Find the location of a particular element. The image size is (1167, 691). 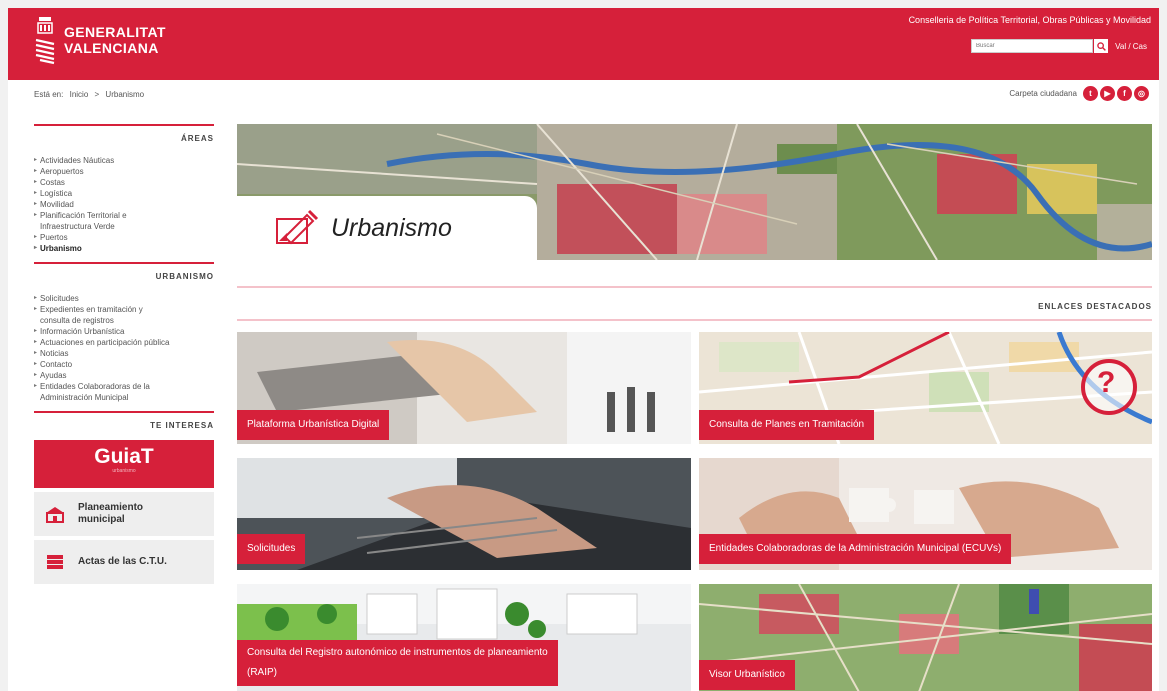

search-input is located at coordinates (1032, 46).